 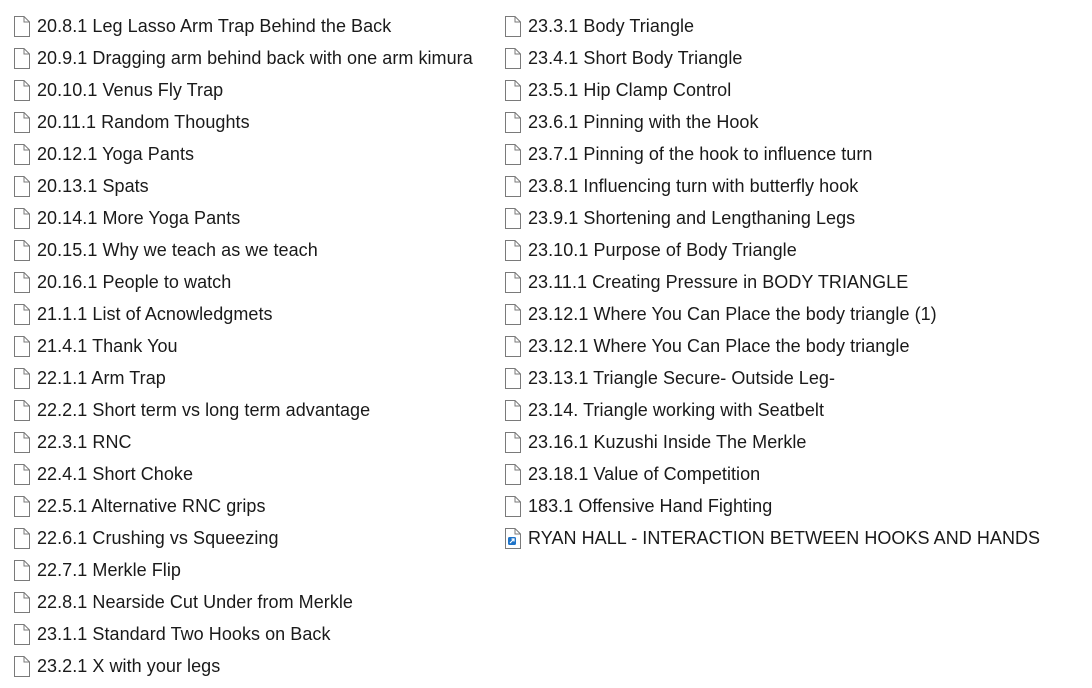 What do you see at coordinates (794, 122) in the screenshot?
I see `file-item: 23.6.1 Pinning with the Hook` at bounding box center [794, 122].